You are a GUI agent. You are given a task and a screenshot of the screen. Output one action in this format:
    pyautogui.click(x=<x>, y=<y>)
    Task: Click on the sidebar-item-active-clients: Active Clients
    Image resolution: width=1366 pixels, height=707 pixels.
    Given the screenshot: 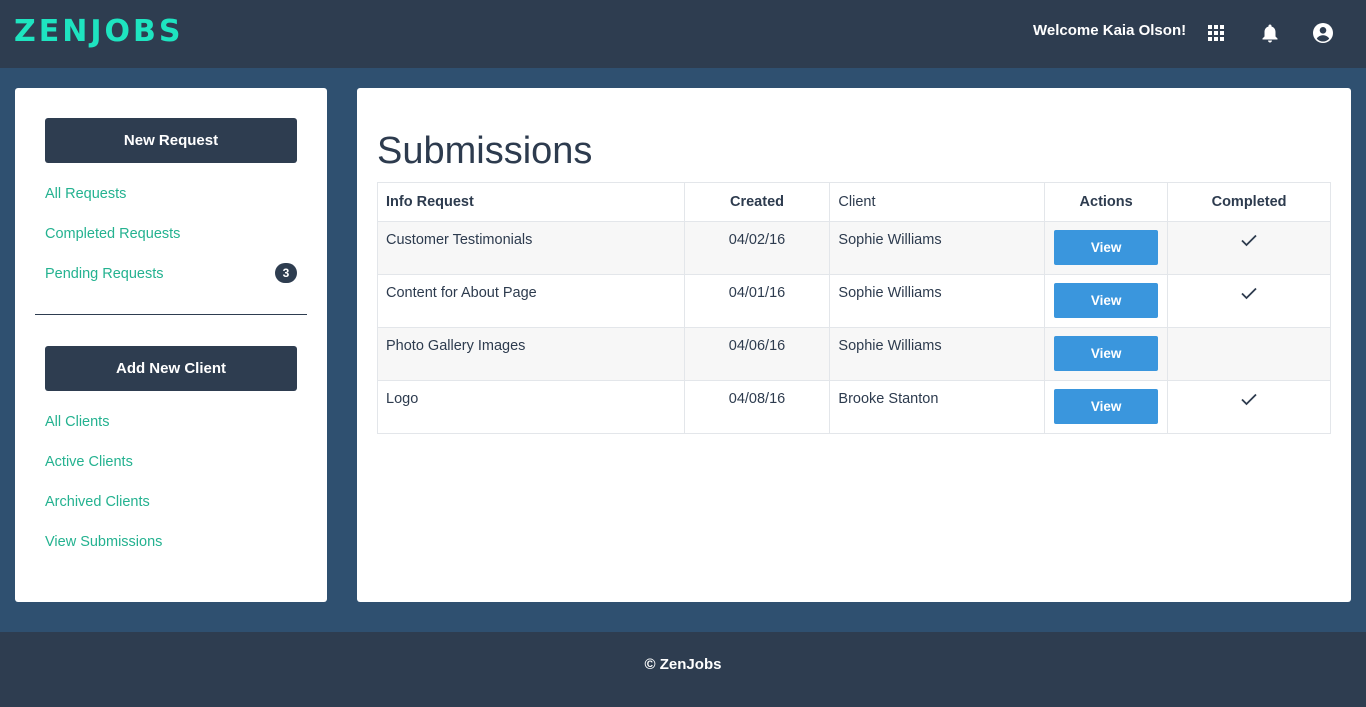 What is the action you would take?
    pyautogui.click(x=89, y=462)
    